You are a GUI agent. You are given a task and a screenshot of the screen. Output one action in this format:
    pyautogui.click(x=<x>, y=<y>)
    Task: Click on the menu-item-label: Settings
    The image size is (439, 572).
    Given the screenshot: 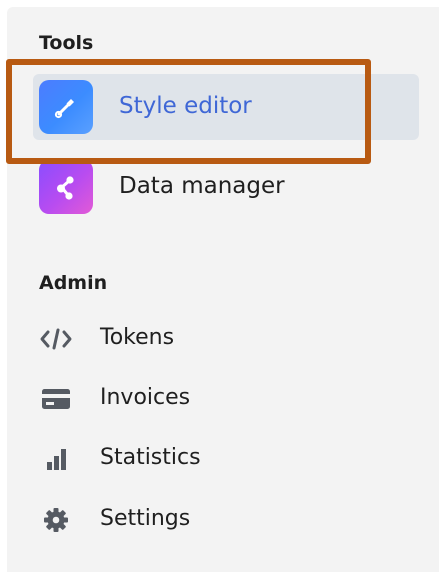 What is the action you would take?
    pyautogui.click(x=145, y=518)
    